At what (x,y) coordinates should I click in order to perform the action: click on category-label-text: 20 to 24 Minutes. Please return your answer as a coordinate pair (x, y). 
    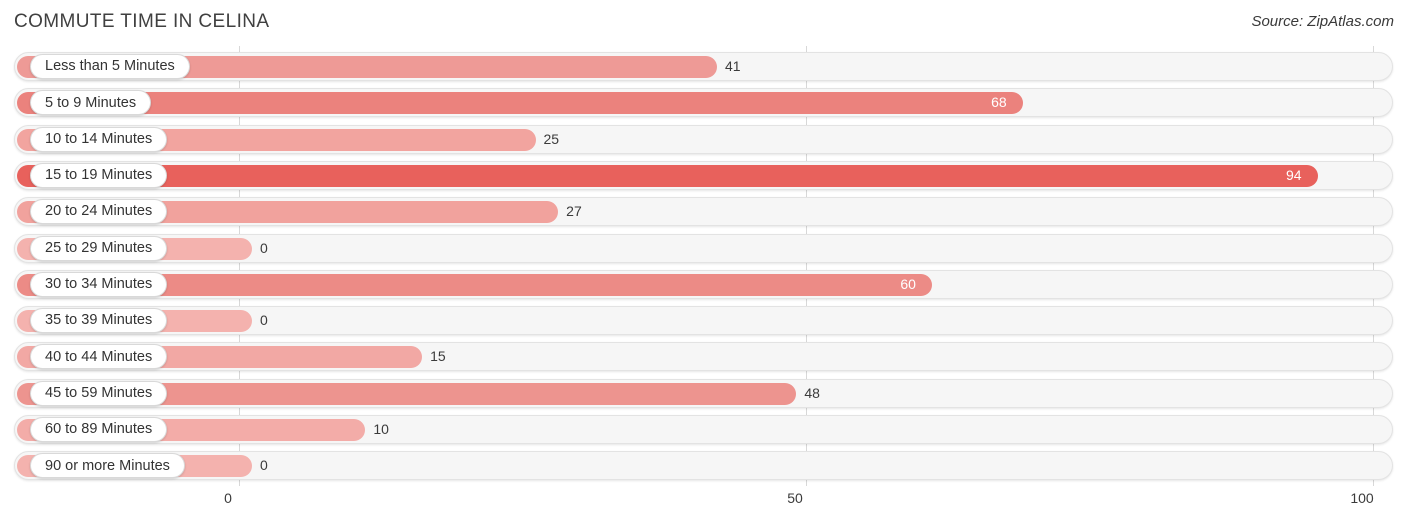
    Looking at the image, I should click on (99, 211).